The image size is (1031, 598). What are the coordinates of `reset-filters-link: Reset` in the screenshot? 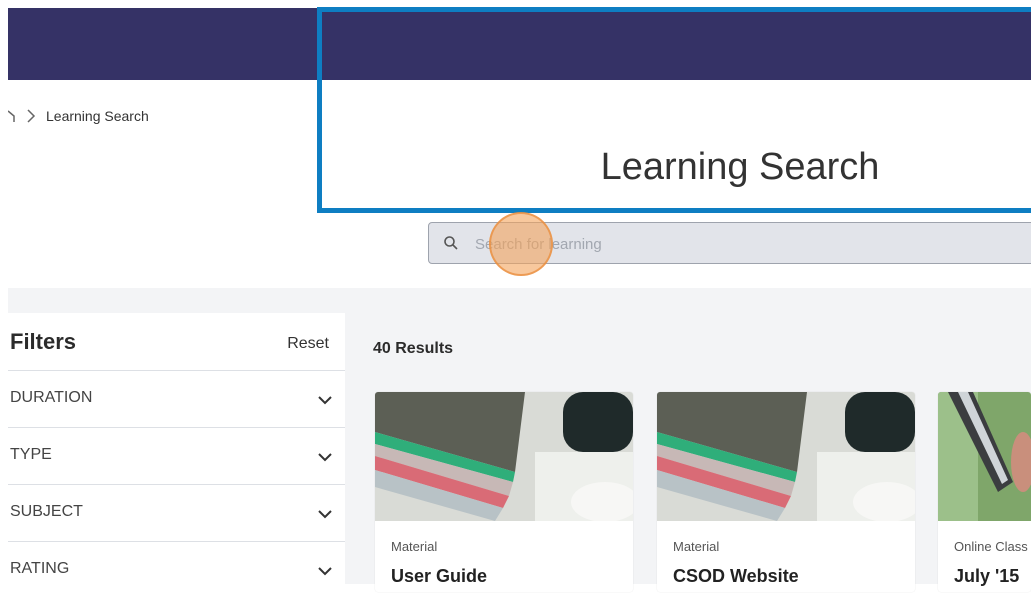 It's located at (308, 344).